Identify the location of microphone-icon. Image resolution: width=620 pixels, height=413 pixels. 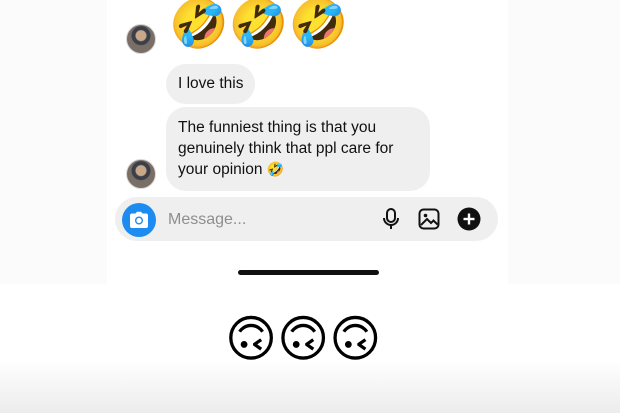
(391, 218).